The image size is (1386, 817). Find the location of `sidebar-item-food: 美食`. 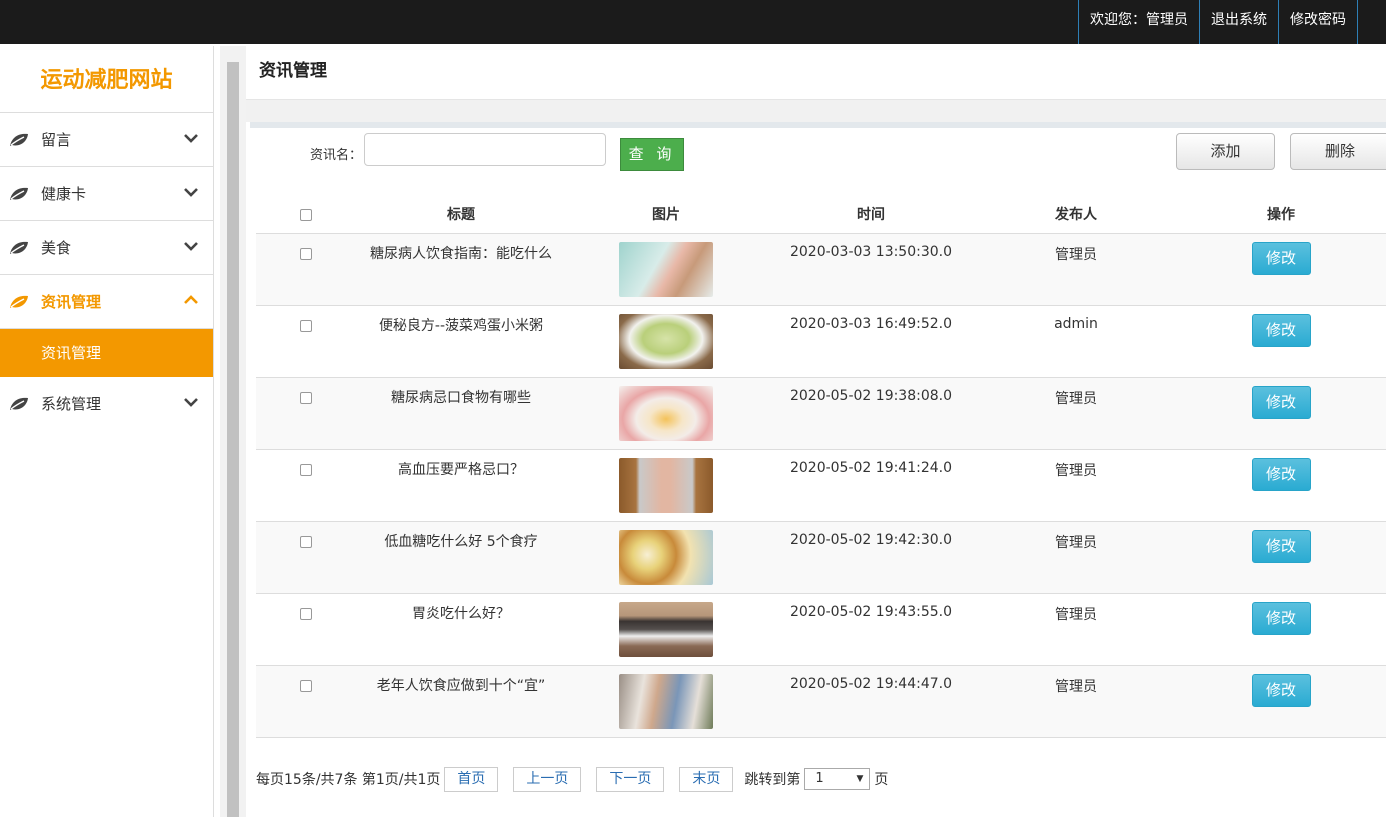

sidebar-item-food: 美食 is located at coordinates (106, 248).